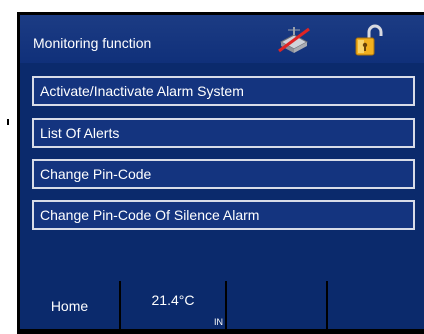  Describe the element at coordinates (150, 215) in the screenshot. I see `menu-item-label: Change Pin-Code Of Silence Alarm` at that location.